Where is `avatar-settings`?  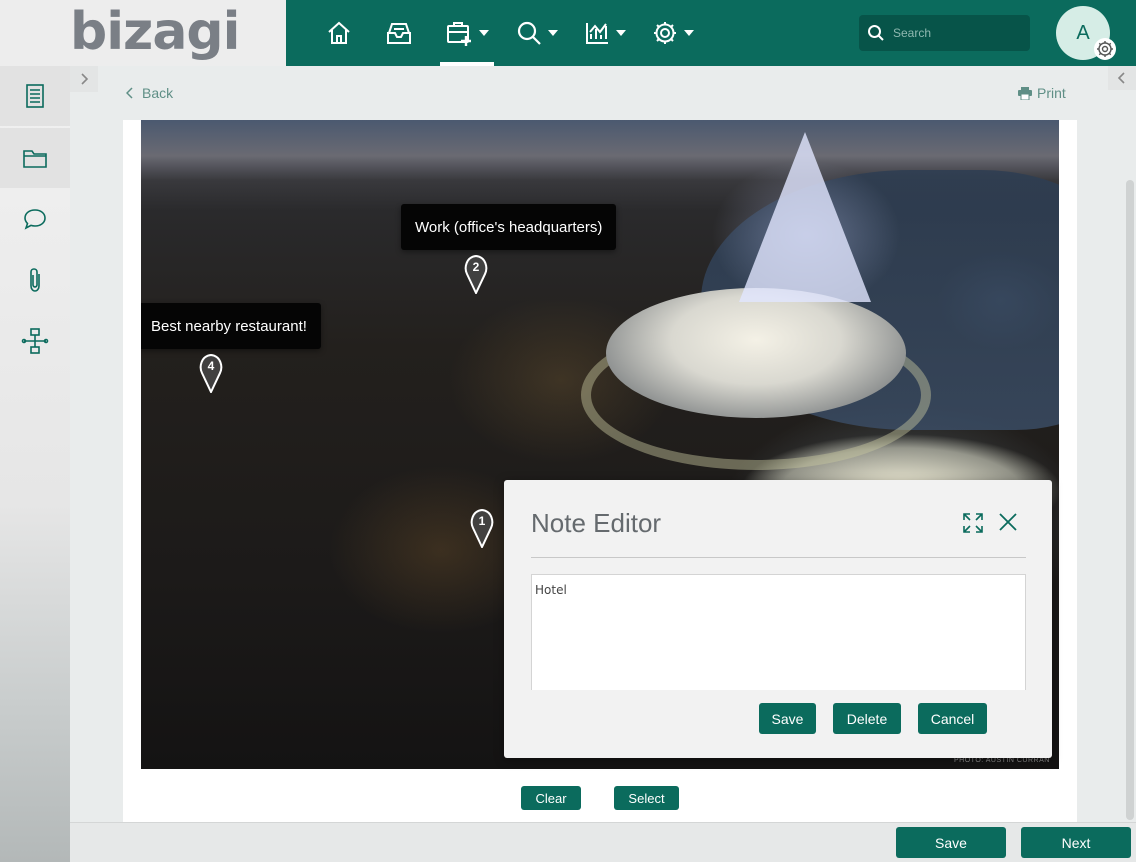
avatar-settings is located at coordinates (1105, 49).